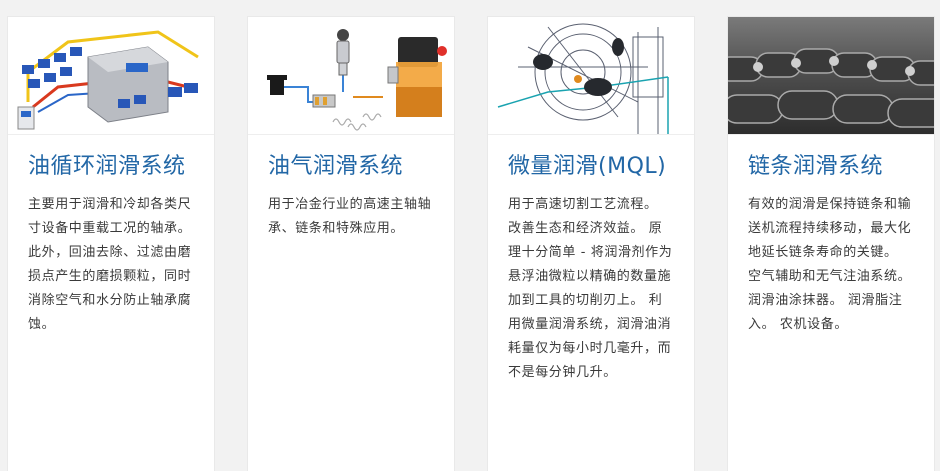 The width and height of the screenshot is (940, 471). Describe the element at coordinates (111, 76) in the screenshot. I see `oil-circulation-system-illustration` at that location.